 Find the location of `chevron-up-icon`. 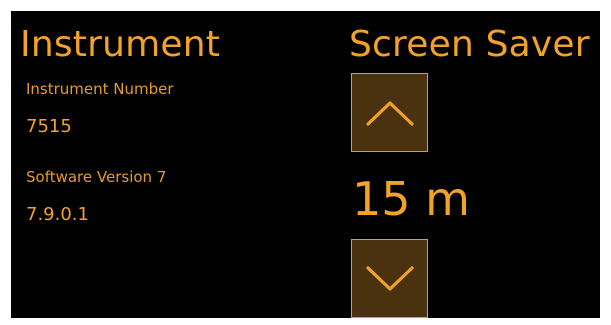

chevron-up-icon is located at coordinates (389, 113).